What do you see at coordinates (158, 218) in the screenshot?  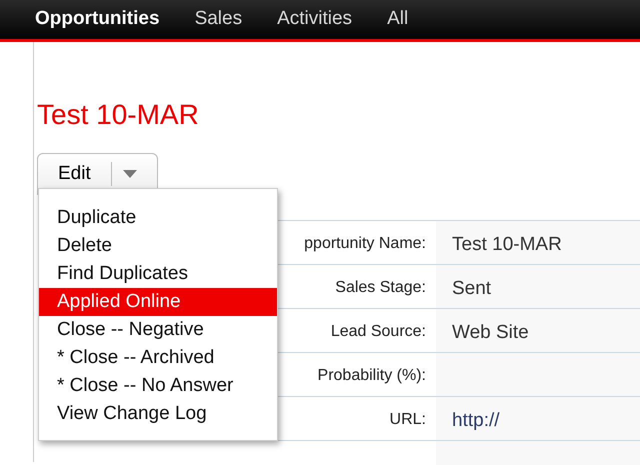 I see `menu-item: Duplicate` at bounding box center [158, 218].